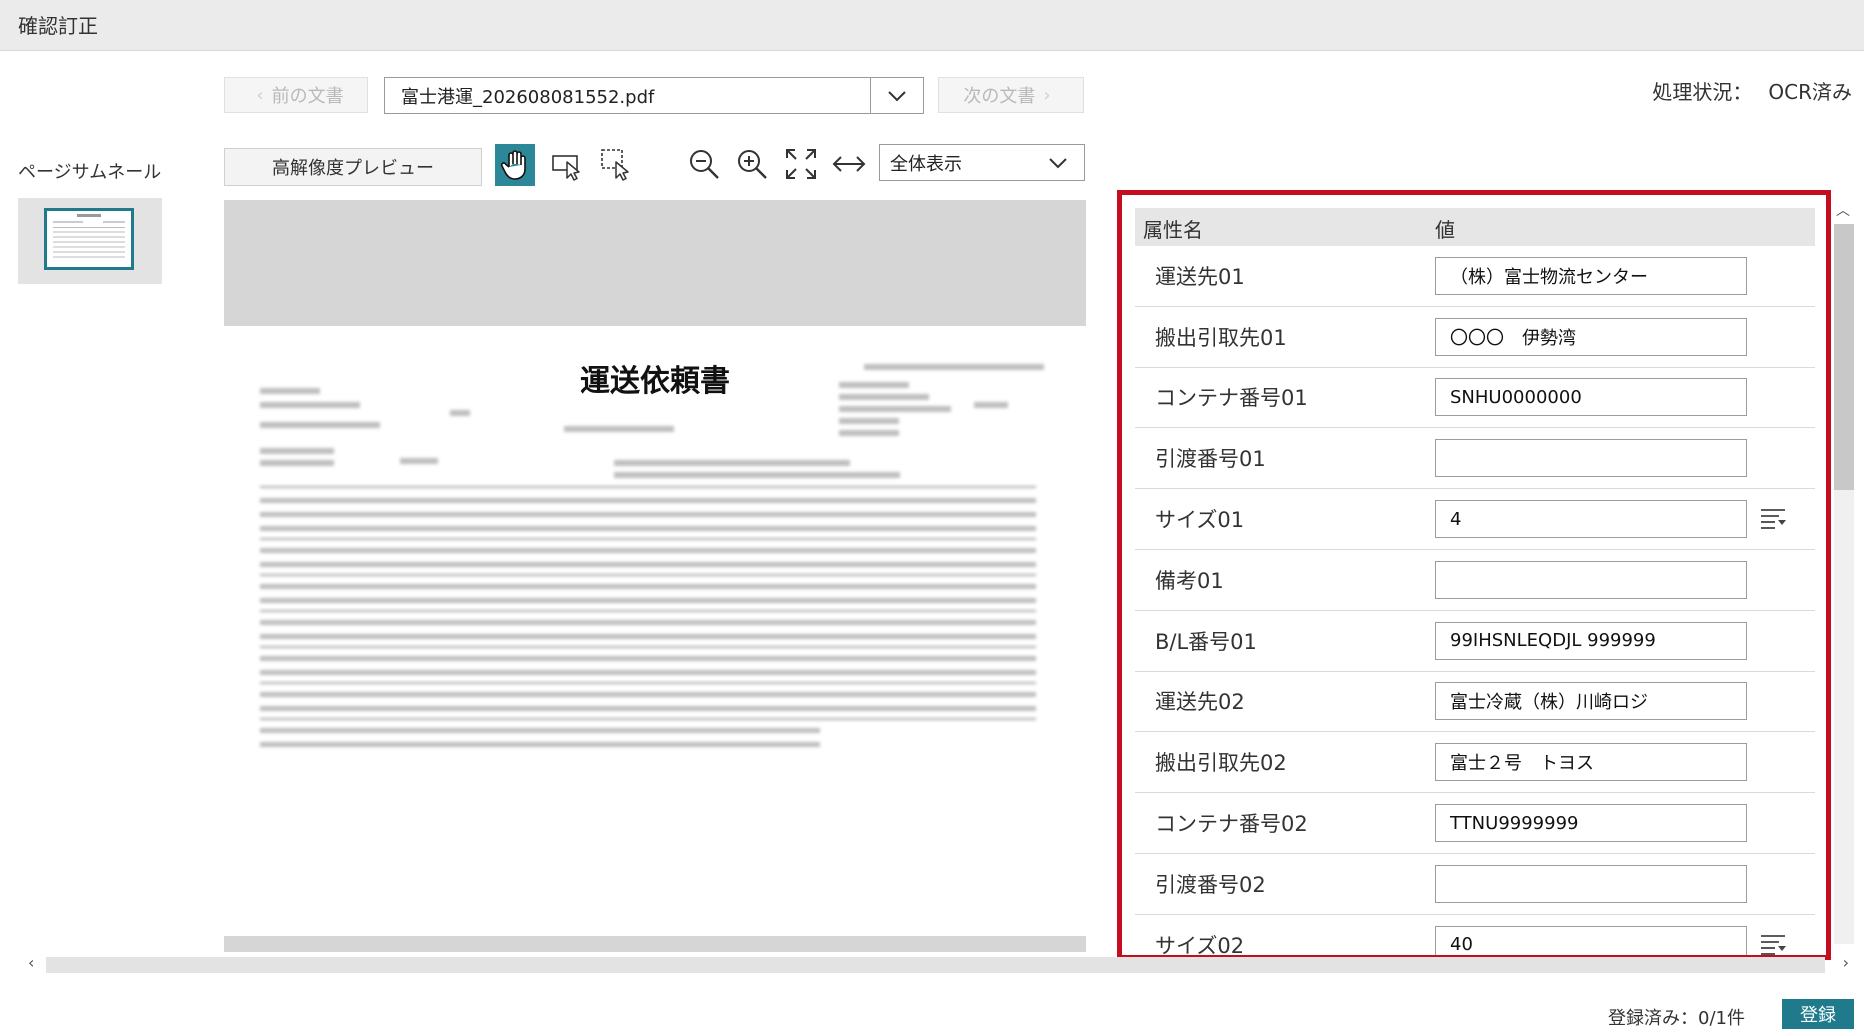 The width and height of the screenshot is (1864, 1033). I want to click on pointer-select-icon, so click(566, 168).